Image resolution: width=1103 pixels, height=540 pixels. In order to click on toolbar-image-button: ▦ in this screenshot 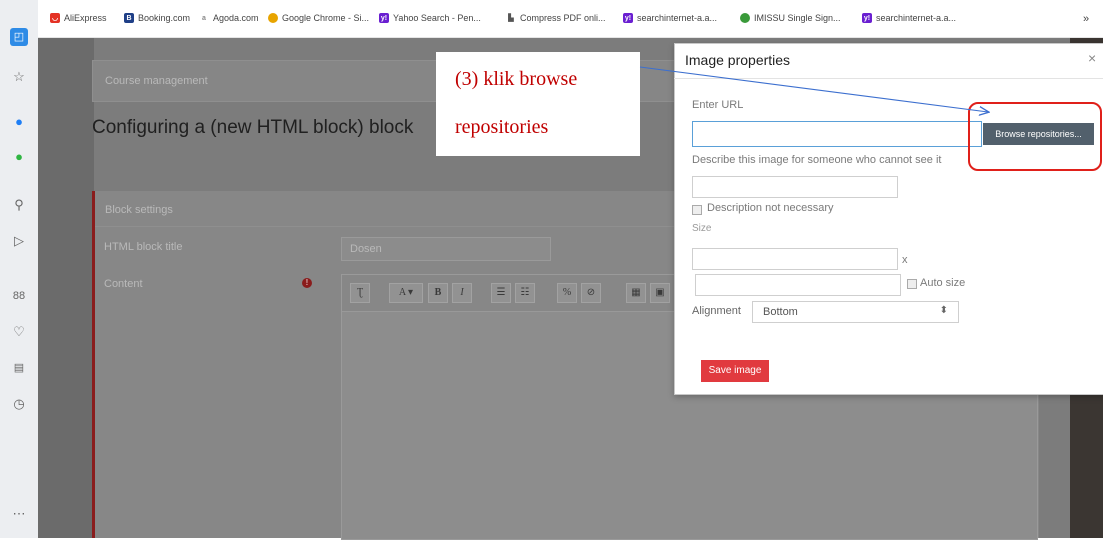, I will do `click(636, 293)`.